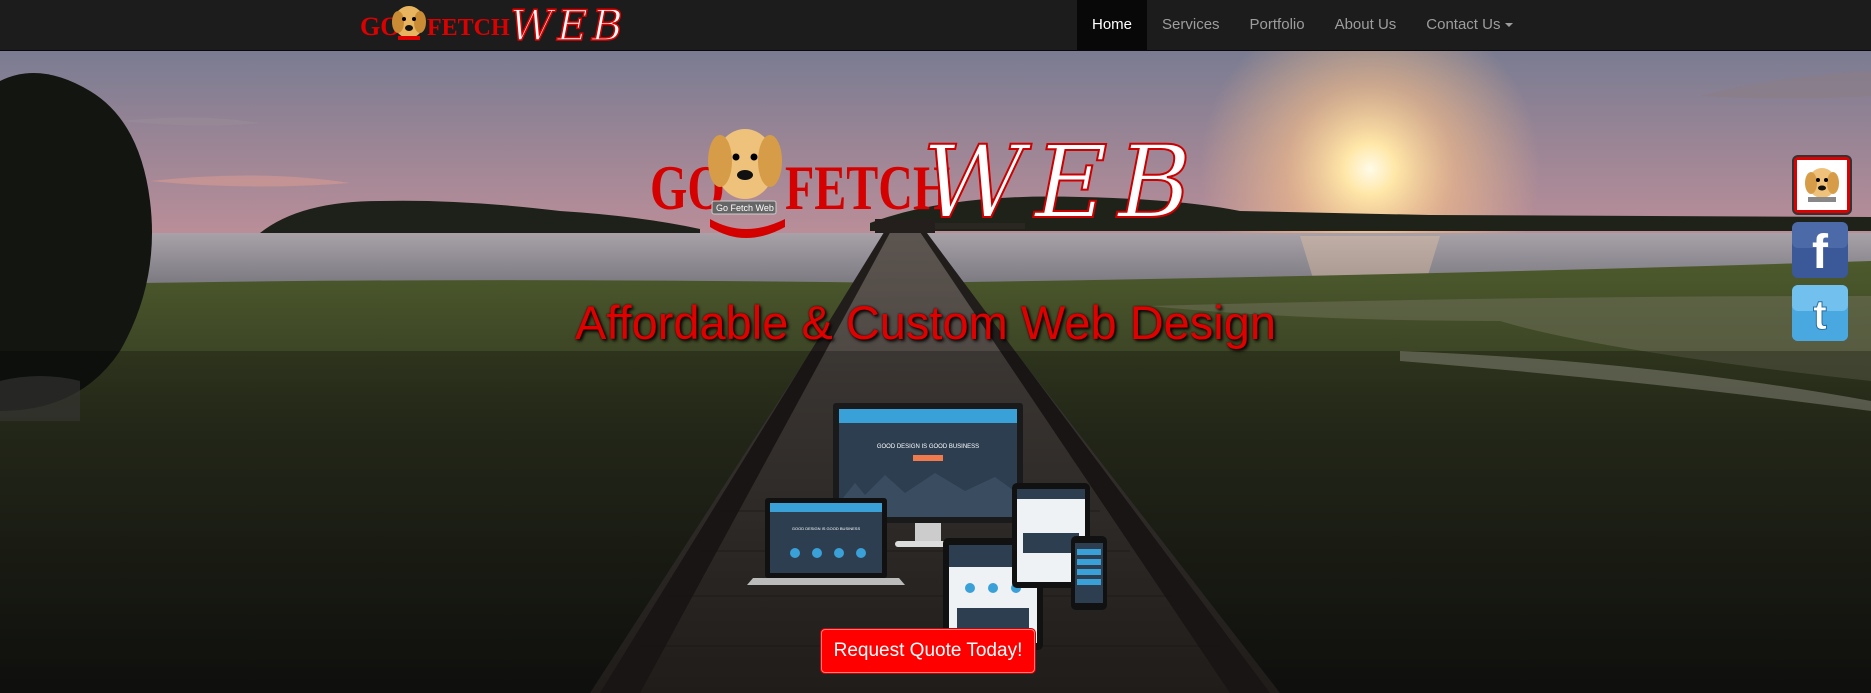 Image resolution: width=1871 pixels, height=693 pixels. What do you see at coordinates (745, 208) in the screenshot?
I see `hero-logo-tag-text: Go Fetch Web` at bounding box center [745, 208].